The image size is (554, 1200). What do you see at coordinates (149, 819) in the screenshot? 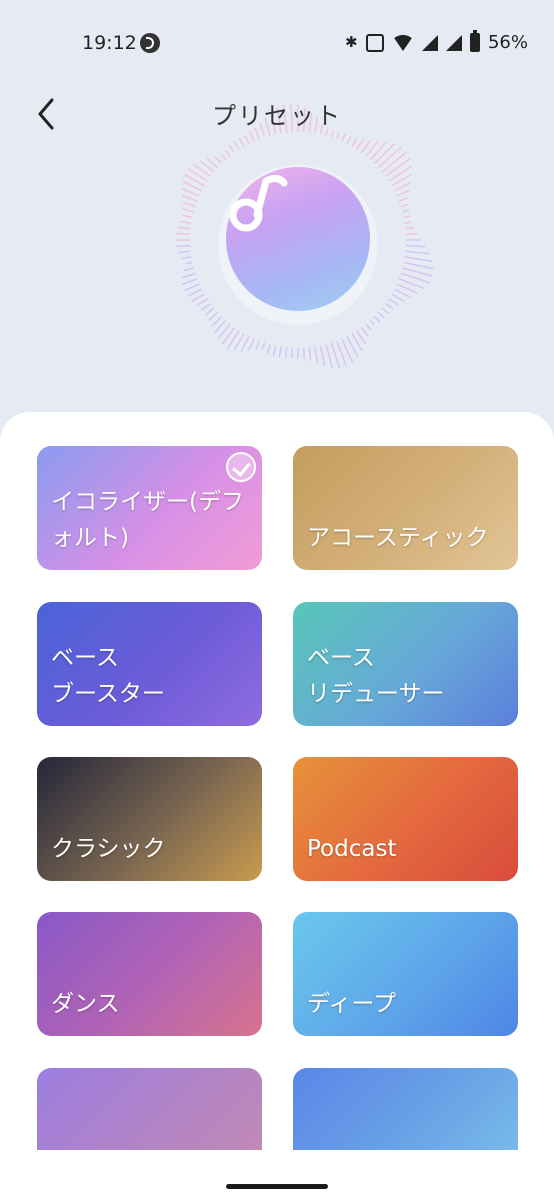
I see `preset-card-classic: クラシック` at bounding box center [149, 819].